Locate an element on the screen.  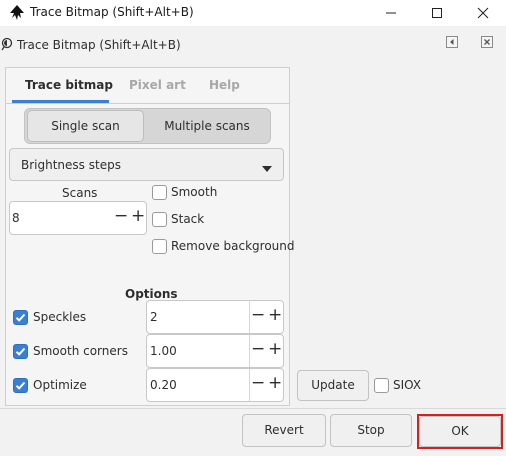
speckles-label: Speckles is located at coordinates (60, 317).